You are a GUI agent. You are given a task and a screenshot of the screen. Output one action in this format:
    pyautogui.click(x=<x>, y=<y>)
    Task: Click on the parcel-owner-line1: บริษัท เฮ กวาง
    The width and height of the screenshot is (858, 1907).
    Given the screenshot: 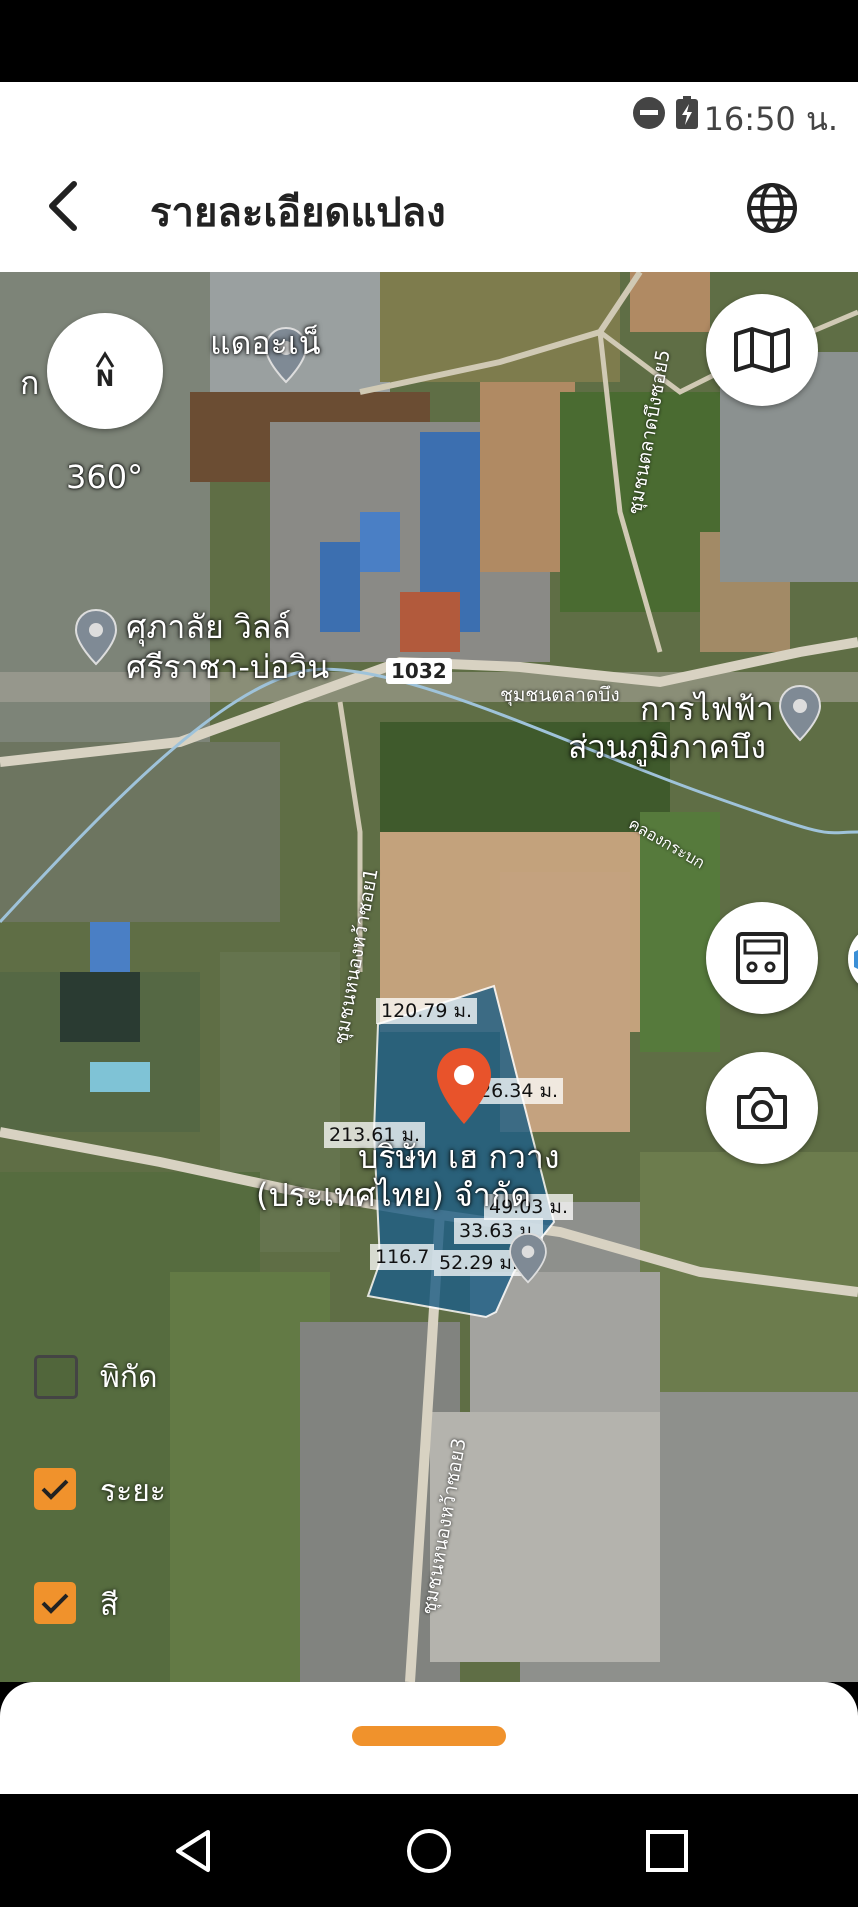 What is the action you would take?
    pyautogui.click(x=459, y=1157)
    